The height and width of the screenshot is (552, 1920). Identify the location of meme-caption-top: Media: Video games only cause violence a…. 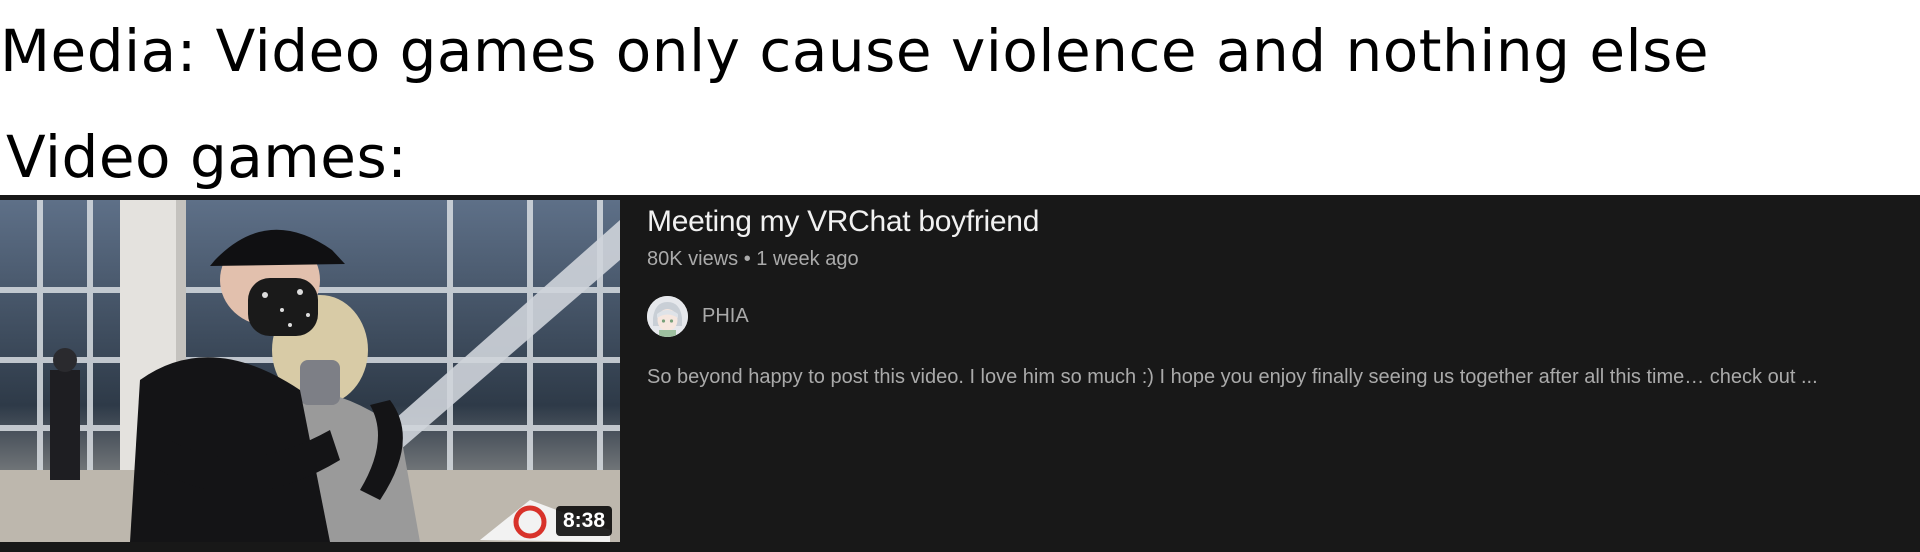
(855, 51).